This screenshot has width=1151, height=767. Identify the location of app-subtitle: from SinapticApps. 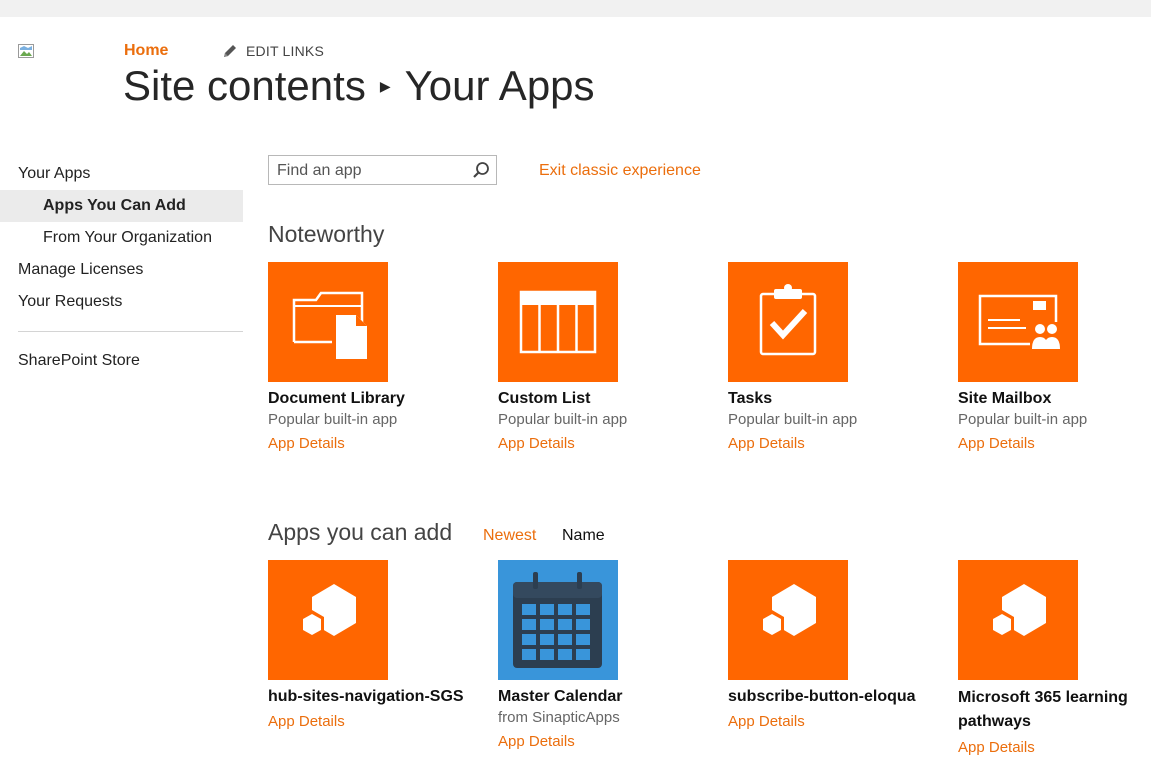
(559, 717).